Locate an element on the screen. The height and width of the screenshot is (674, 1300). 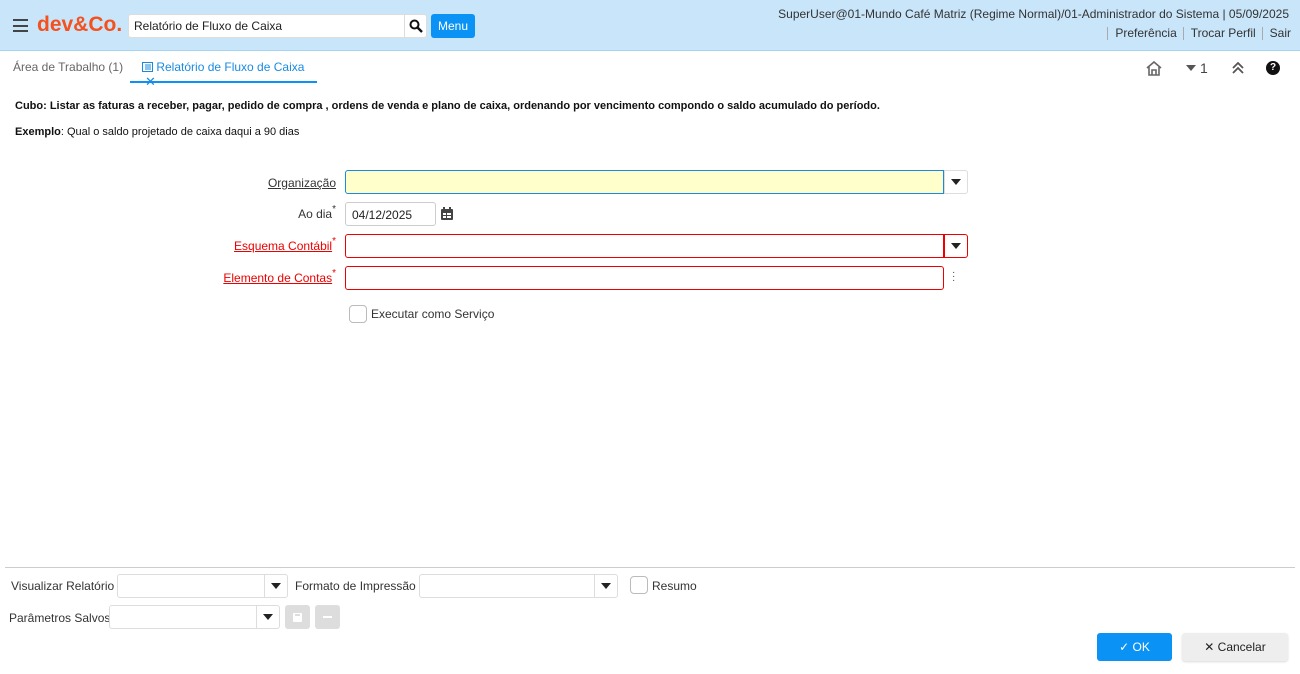
menu-button: Menu is located at coordinates (453, 26).